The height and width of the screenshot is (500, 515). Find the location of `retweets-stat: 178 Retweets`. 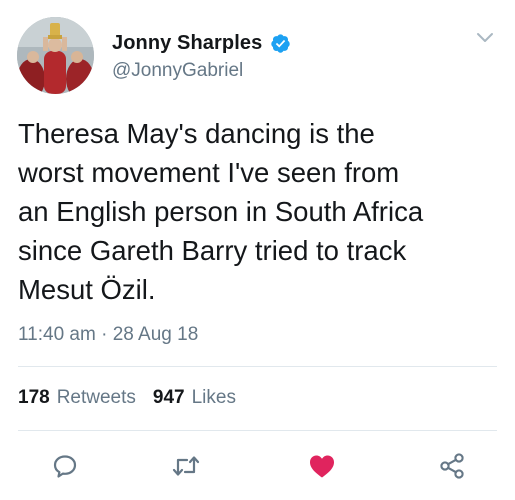

retweets-stat: 178 Retweets is located at coordinates (77, 398).